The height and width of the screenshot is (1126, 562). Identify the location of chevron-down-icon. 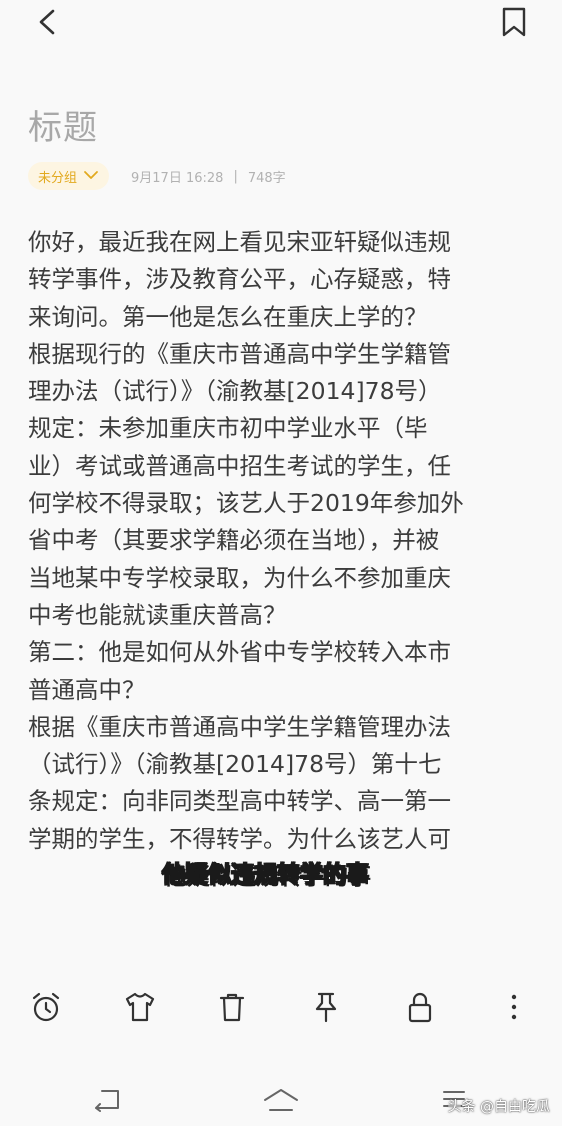
(91, 176).